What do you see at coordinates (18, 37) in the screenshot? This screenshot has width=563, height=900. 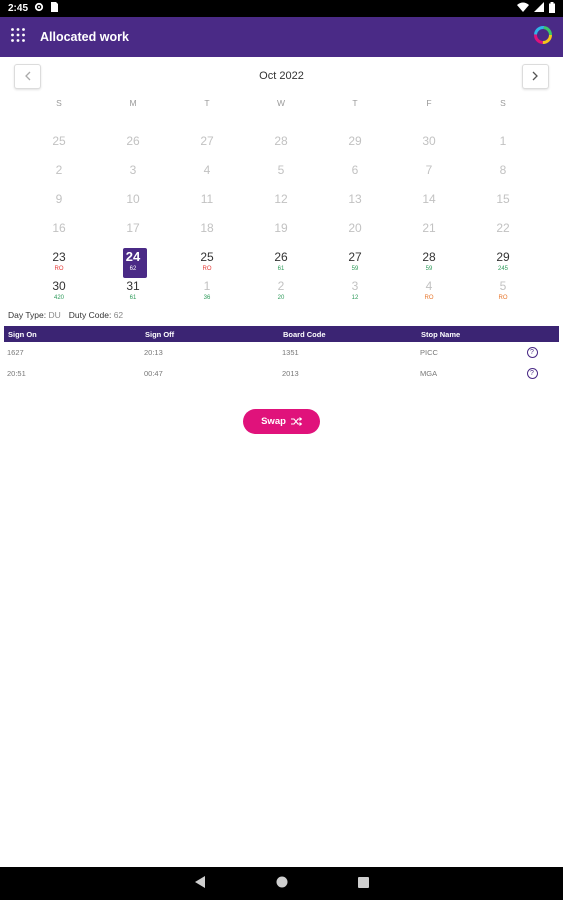 I see `apps-grid-icon` at bounding box center [18, 37].